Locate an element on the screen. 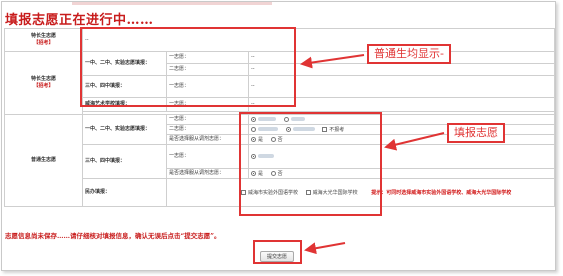 The image size is (563, 276). specialty-exam-label: 特长生志愿 【招考】 is located at coordinates (43, 83).